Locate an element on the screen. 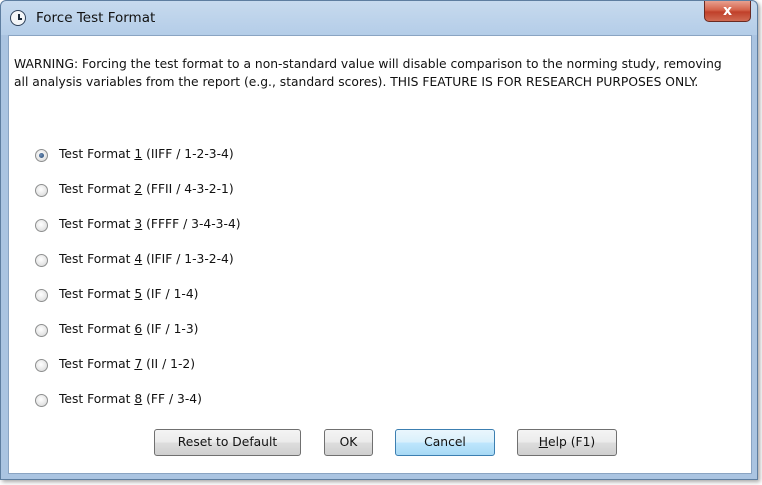  cancel-button: Cancel is located at coordinates (445, 442).